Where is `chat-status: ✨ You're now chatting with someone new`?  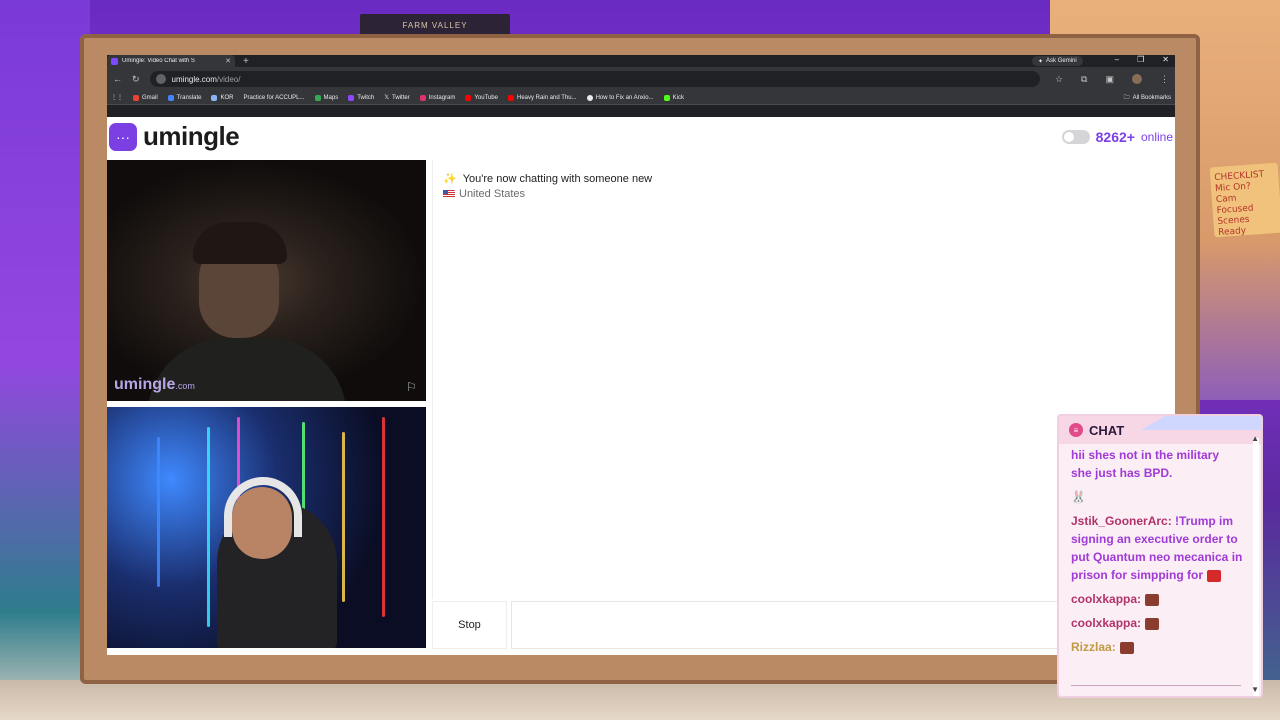 chat-status: ✨ You're now chatting with someone new is located at coordinates (548, 179).